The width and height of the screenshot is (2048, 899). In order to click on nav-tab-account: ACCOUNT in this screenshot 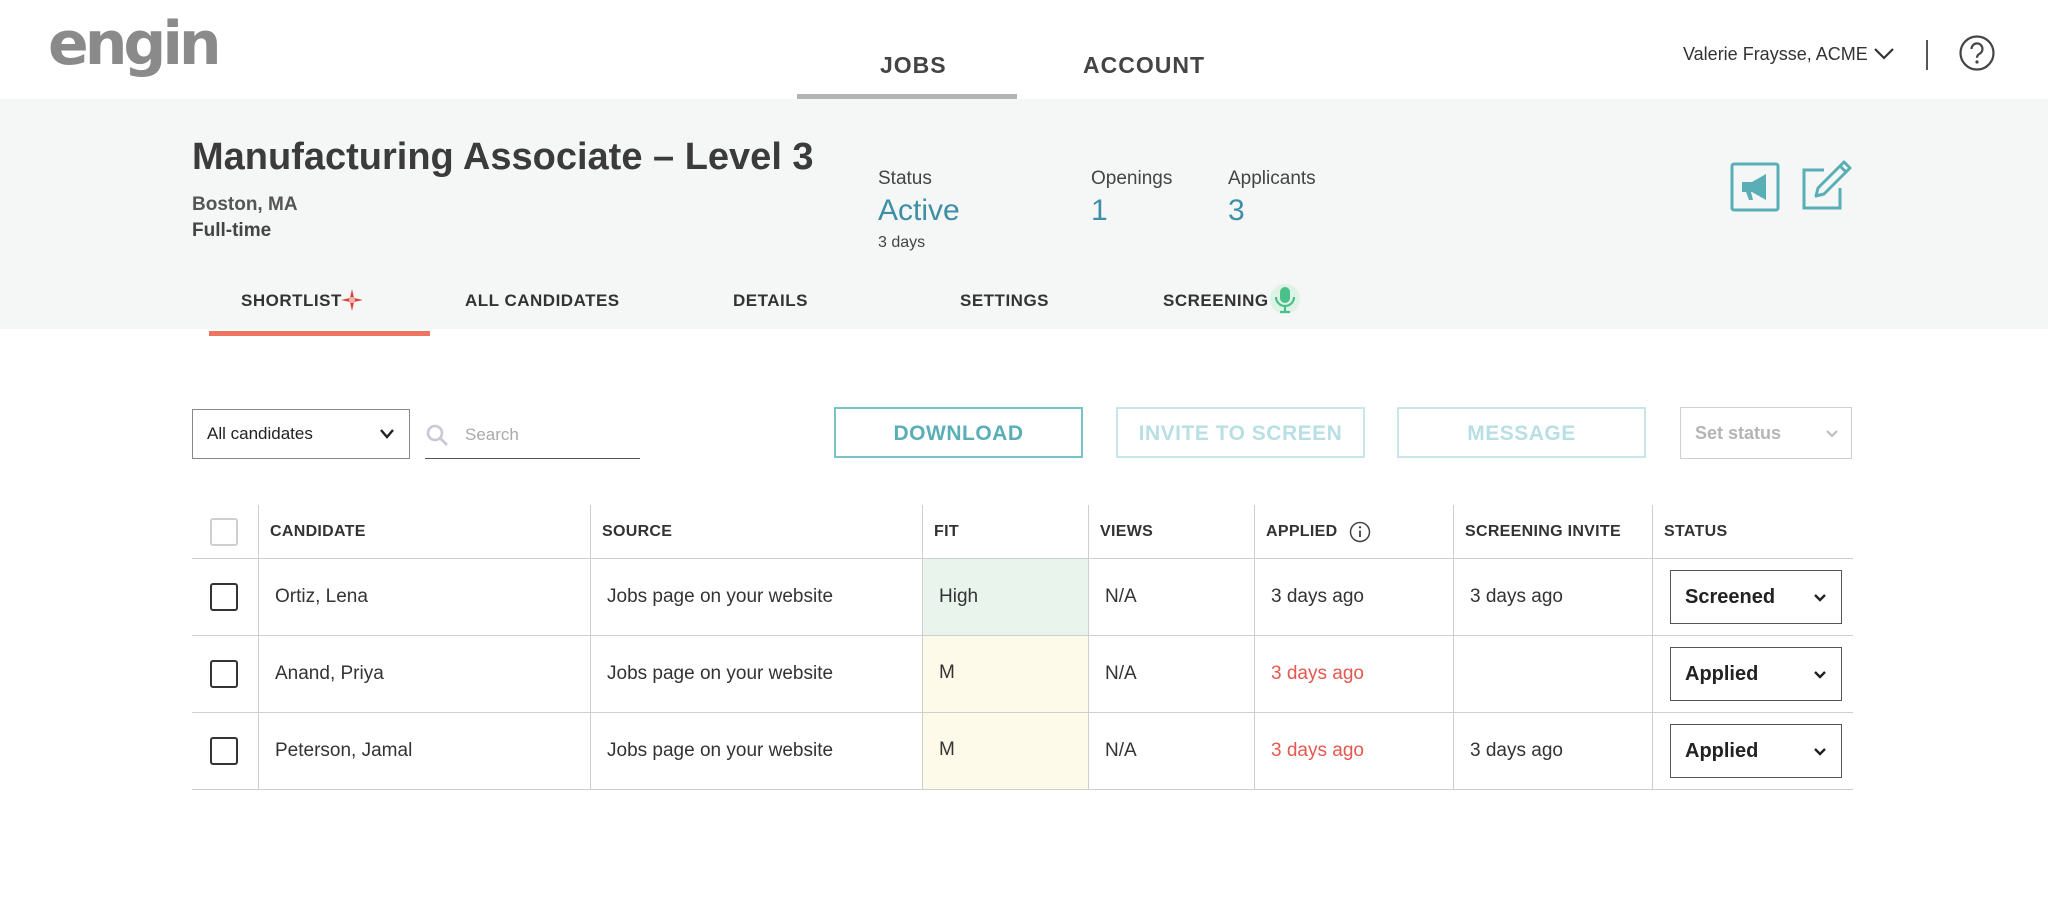, I will do `click(1144, 65)`.